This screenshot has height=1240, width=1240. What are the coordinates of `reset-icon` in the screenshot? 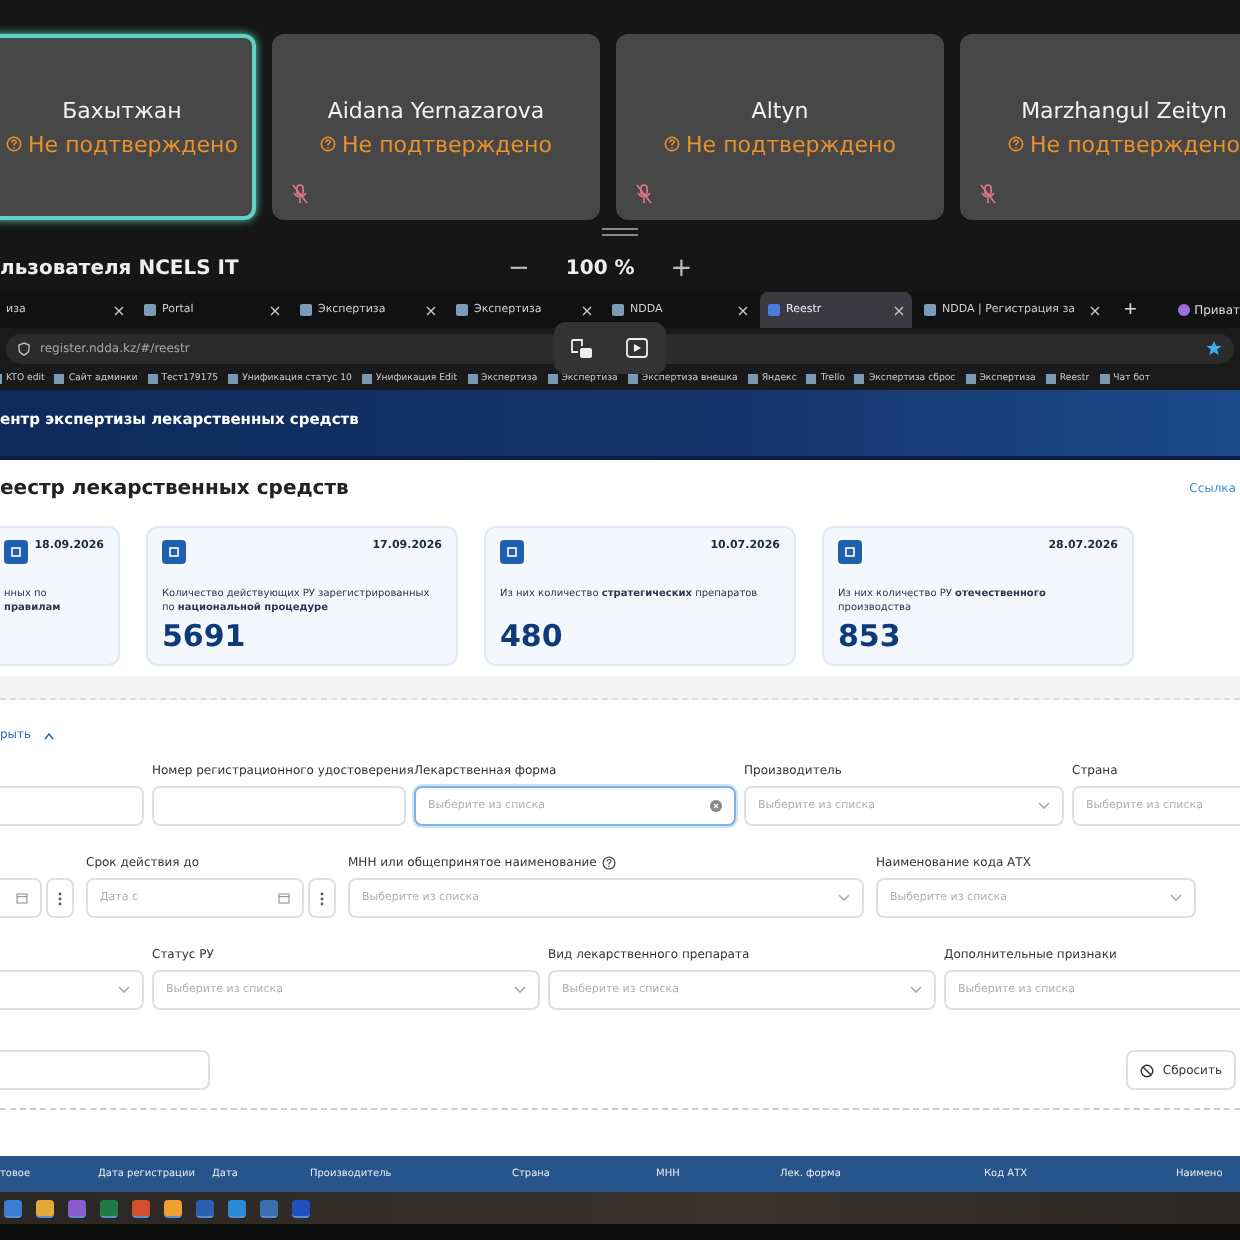 It's located at (1147, 1070).